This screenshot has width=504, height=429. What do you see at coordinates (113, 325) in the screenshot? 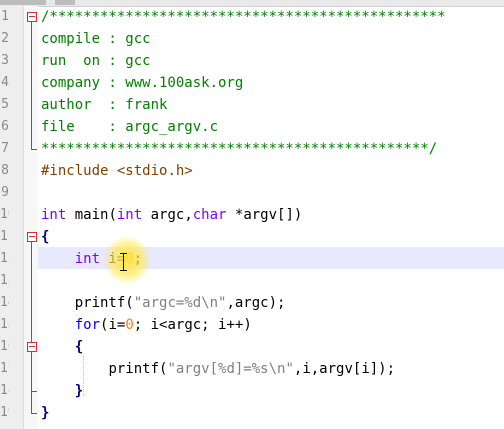
I see `loop-init: (i=` at bounding box center [113, 325].